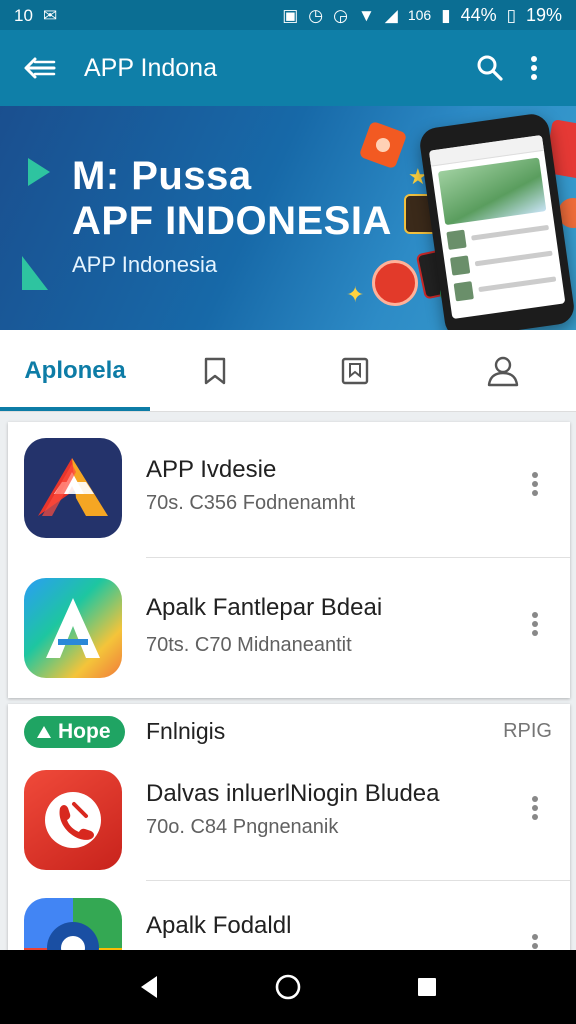 The image size is (576, 1024). I want to click on notification-icon: 10, so click(23, 15).